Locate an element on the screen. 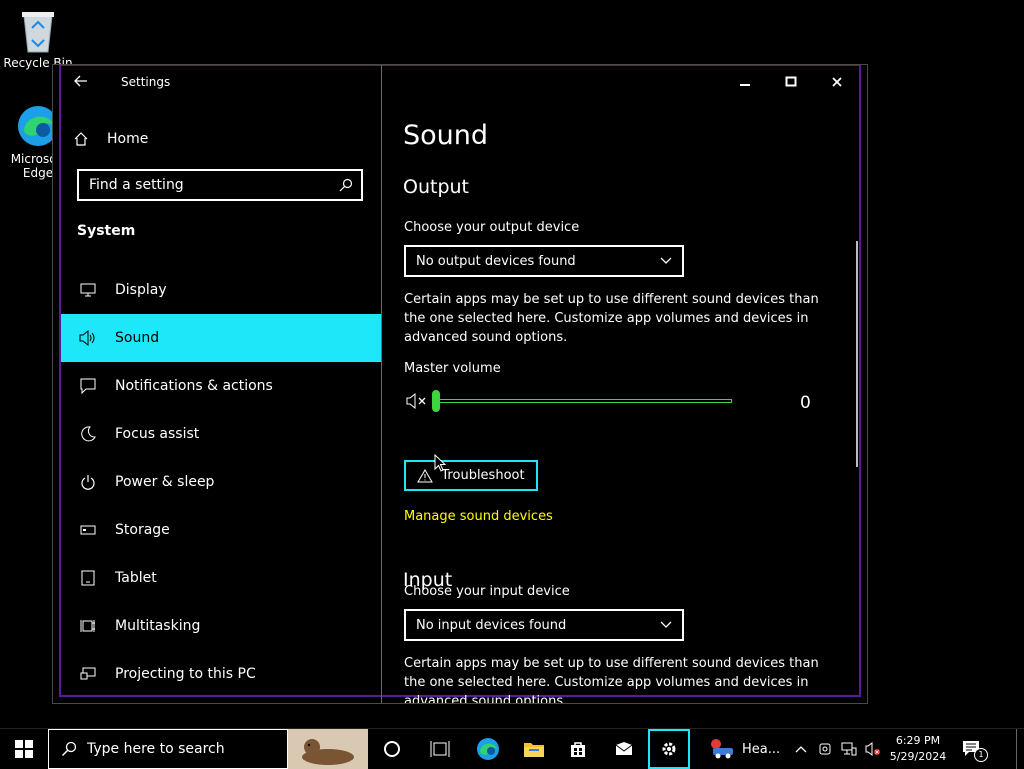 The image size is (1024, 769). master-volume-slider-thumb is located at coordinates (436, 401).